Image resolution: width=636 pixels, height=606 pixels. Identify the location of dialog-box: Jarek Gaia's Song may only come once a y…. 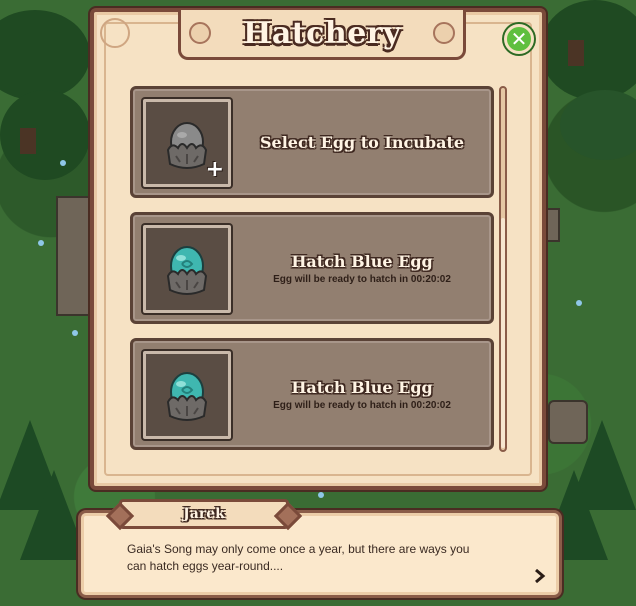
(320, 548).